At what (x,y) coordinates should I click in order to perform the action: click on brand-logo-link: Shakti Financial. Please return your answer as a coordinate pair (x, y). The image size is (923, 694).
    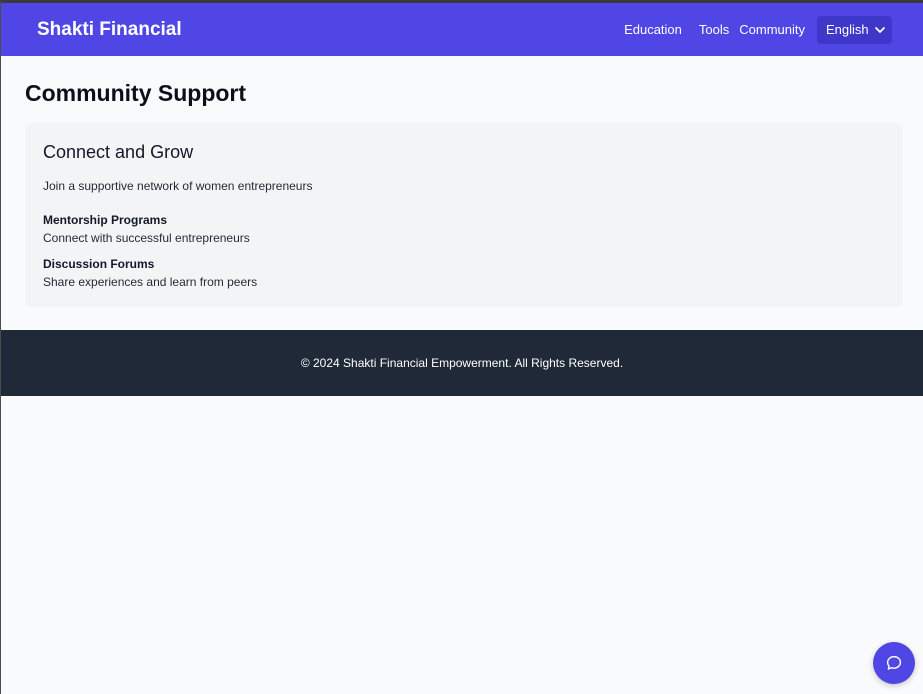
    Looking at the image, I should click on (109, 30).